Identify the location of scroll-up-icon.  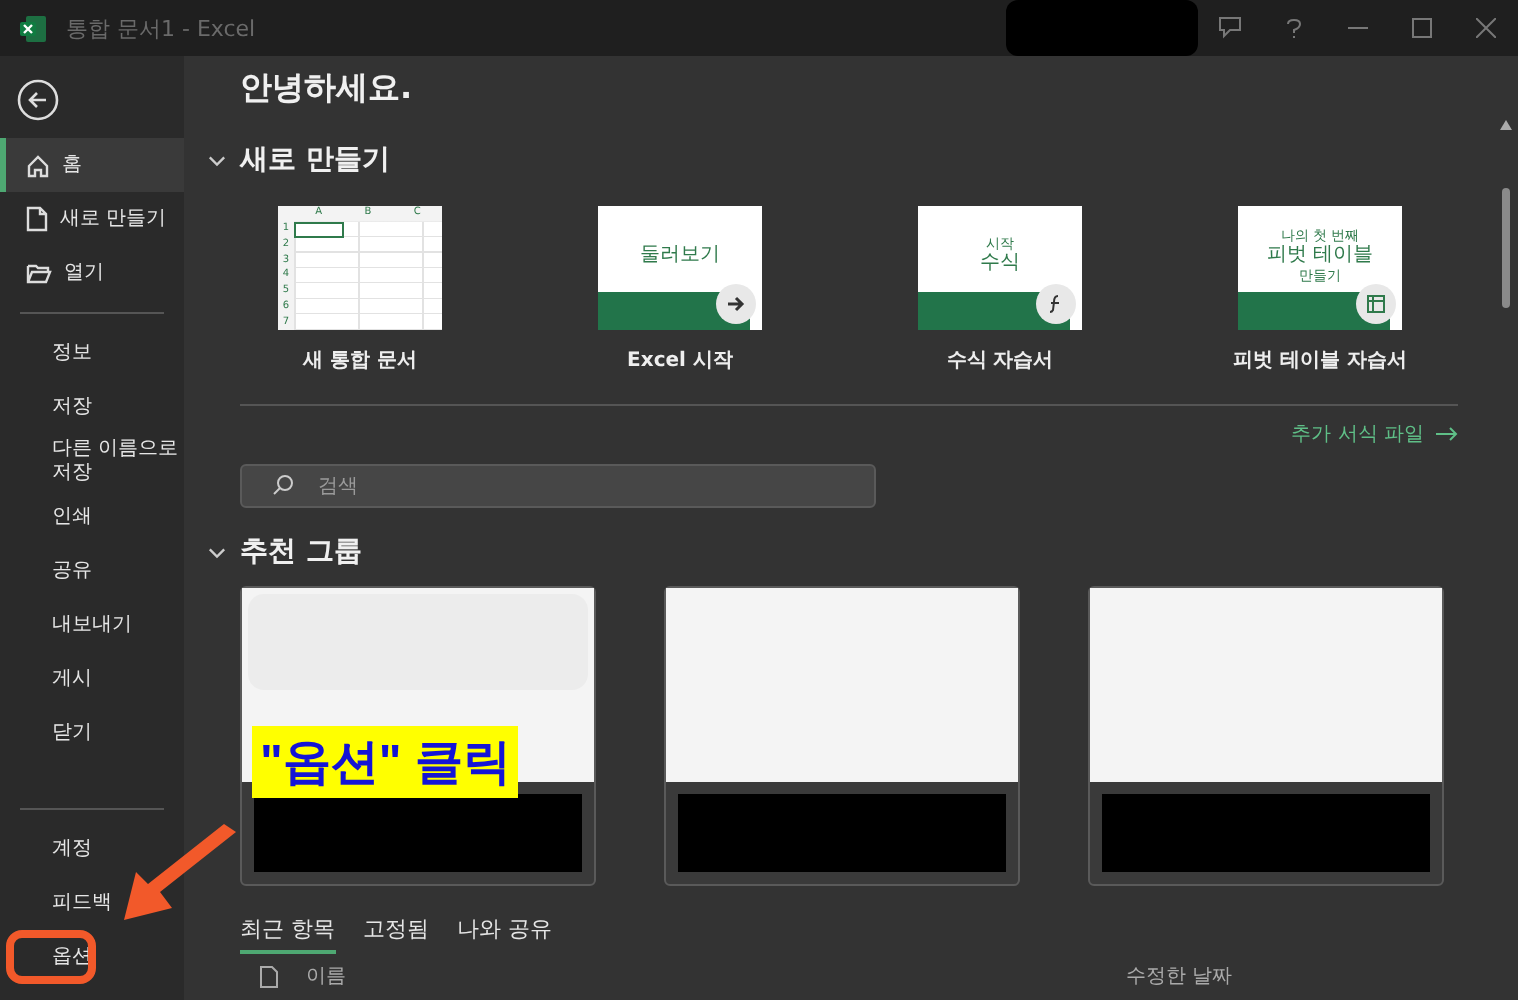
(1506, 125).